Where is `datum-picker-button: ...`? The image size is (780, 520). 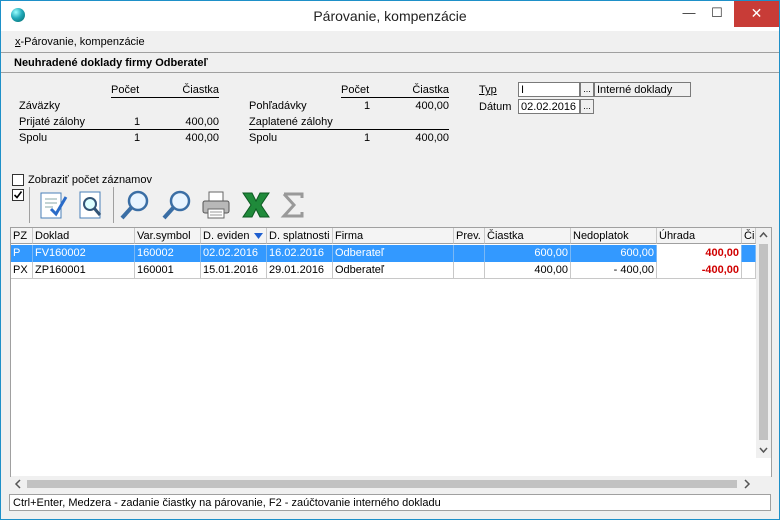
datum-picker-button: ... is located at coordinates (587, 106).